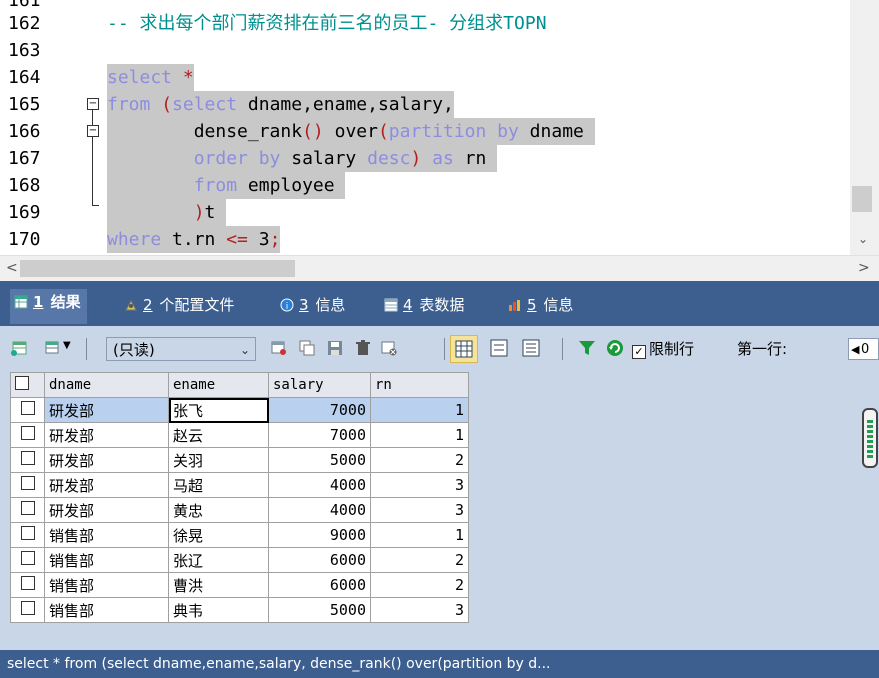 The width and height of the screenshot is (879, 678). Describe the element at coordinates (855, 350) in the screenshot. I see `chevron-left-icon: ◀` at that location.